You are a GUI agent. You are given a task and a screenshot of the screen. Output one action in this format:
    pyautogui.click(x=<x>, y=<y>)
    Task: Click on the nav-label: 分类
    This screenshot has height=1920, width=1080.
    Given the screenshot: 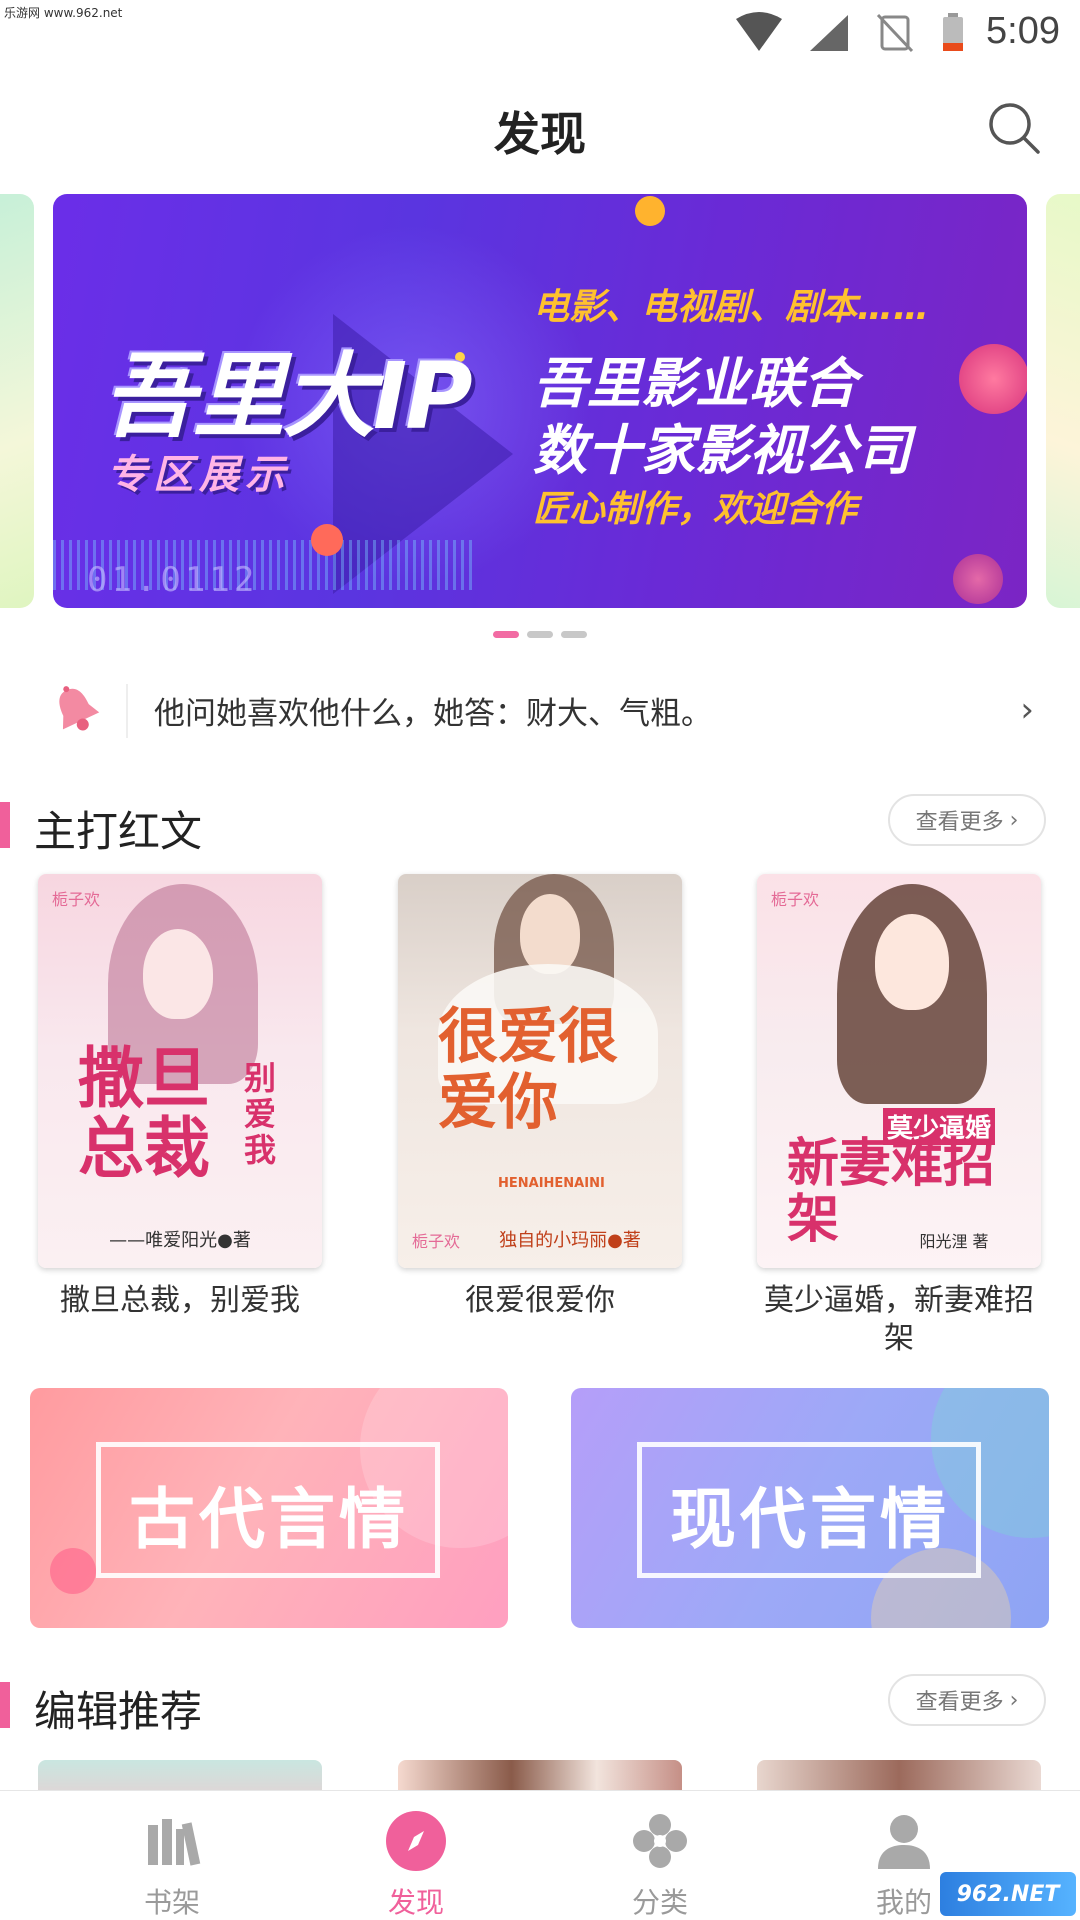 What is the action you would take?
    pyautogui.click(x=659, y=1902)
    